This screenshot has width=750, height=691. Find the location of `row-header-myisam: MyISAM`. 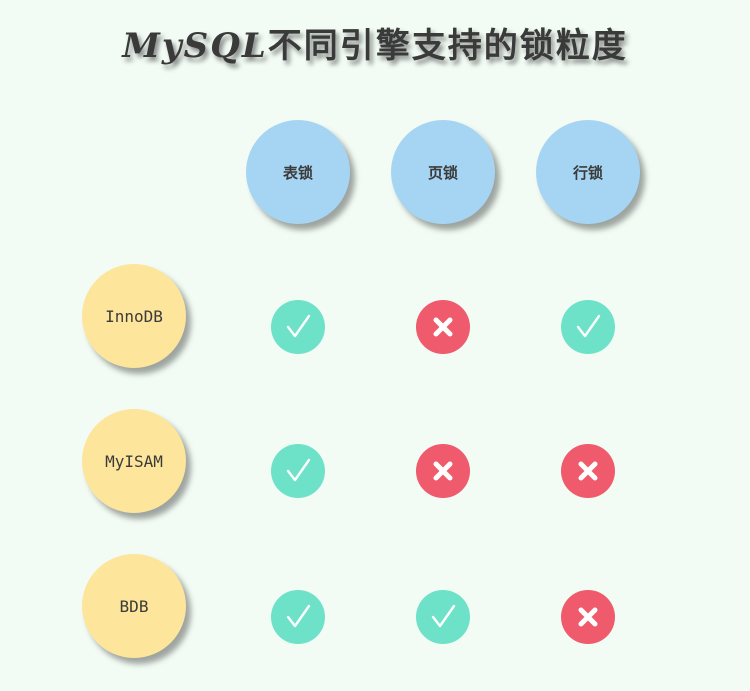

row-header-myisam: MyISAM is located at coordinates (134, 461).